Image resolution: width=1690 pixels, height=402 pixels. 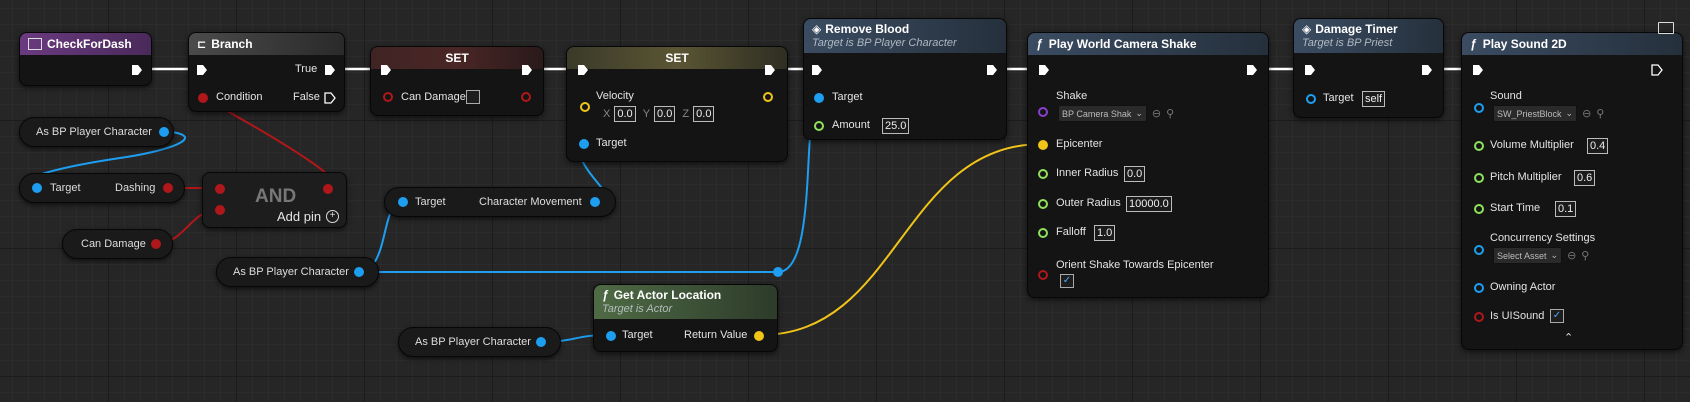 I want to click on shake-pin, so click(x=1043, y=112).